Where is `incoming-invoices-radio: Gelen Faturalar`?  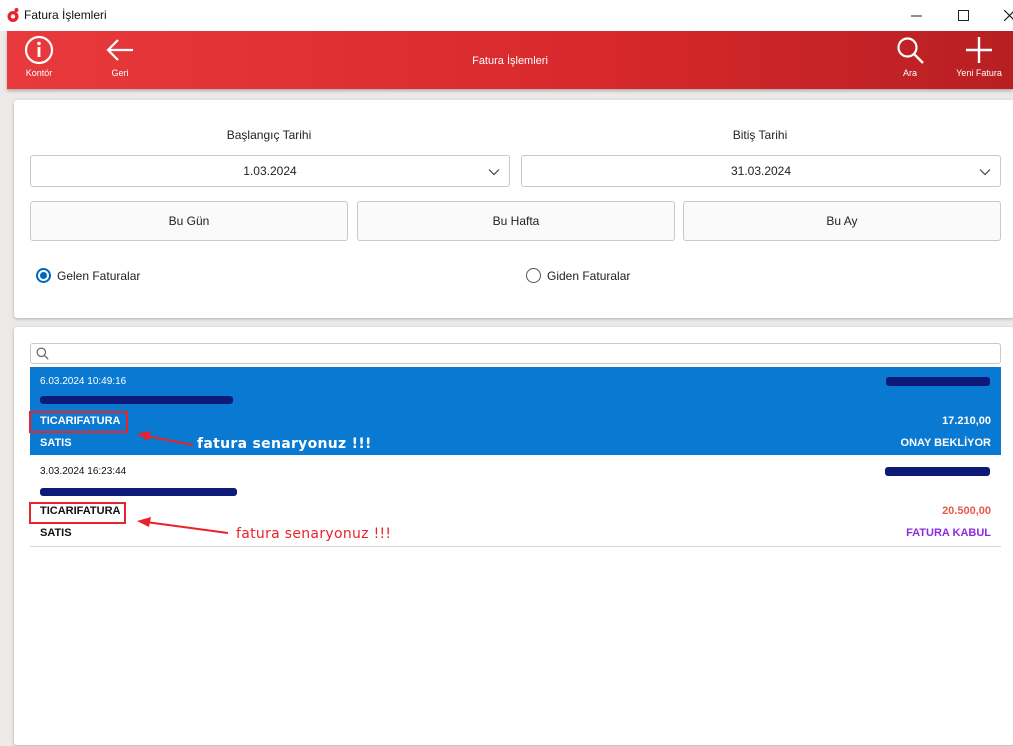
incoming-invoices-radio: Gelen Faturalar is located at coordinates (88, 275).